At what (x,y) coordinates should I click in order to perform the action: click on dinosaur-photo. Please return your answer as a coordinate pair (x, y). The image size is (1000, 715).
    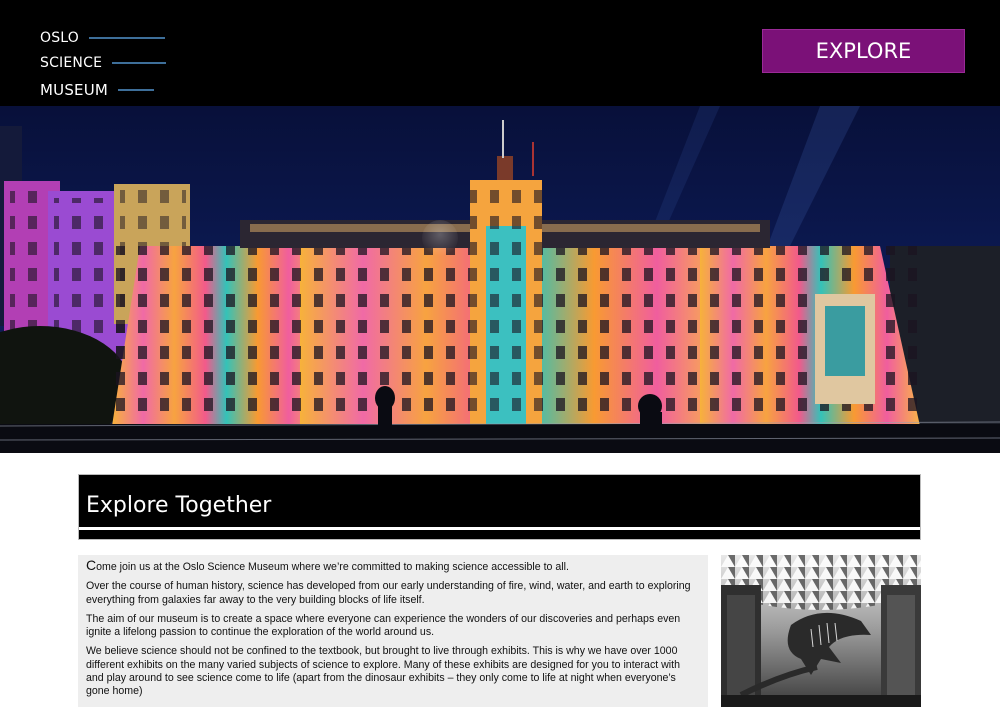
    Looking at the image, I should click on (821, 631).